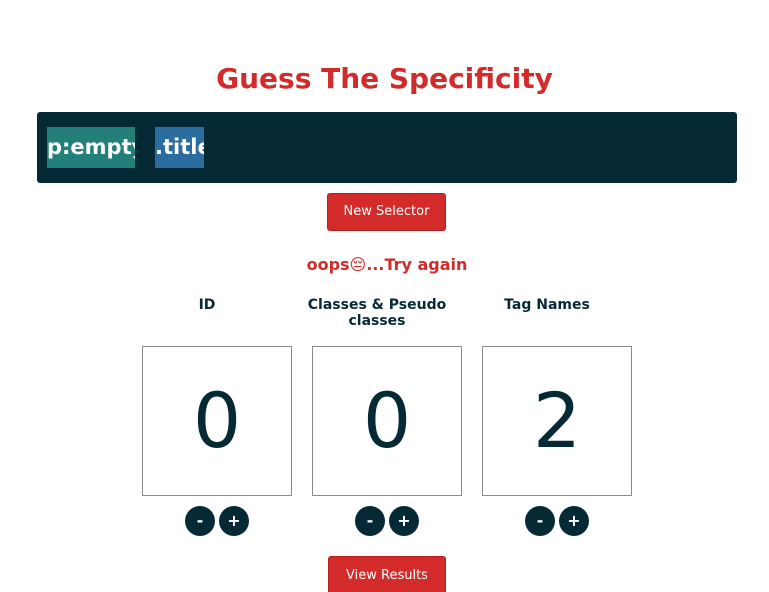  Describe the element at coordinates (217, 421) in the screenshot. I see `id-score-box: 0` at that location.